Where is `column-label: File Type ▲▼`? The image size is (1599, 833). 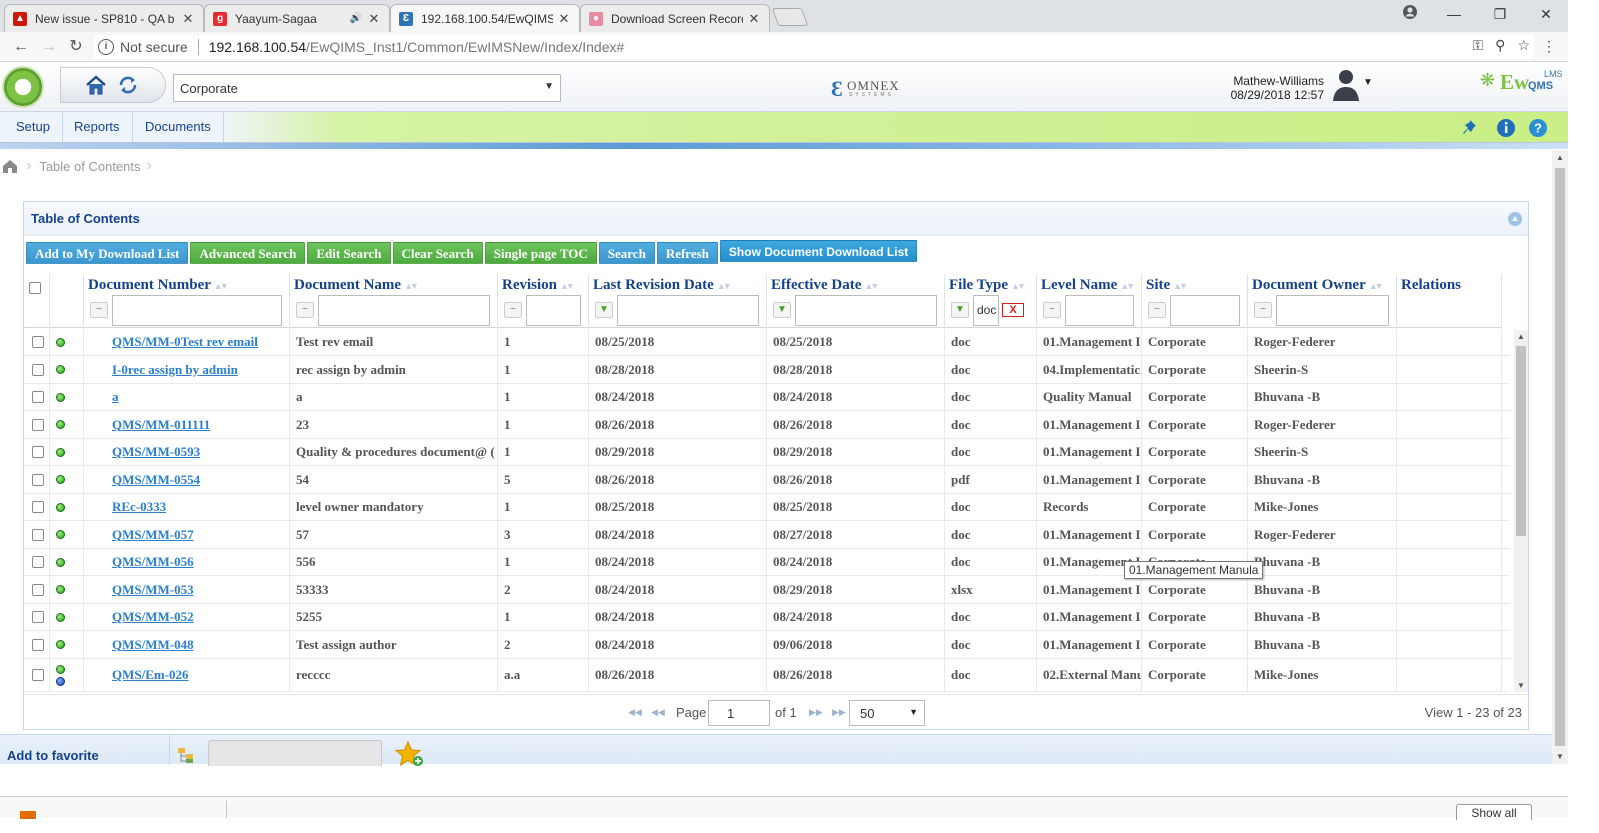 column-label: File Type ▲▼ is located at coordinates (987, 285).